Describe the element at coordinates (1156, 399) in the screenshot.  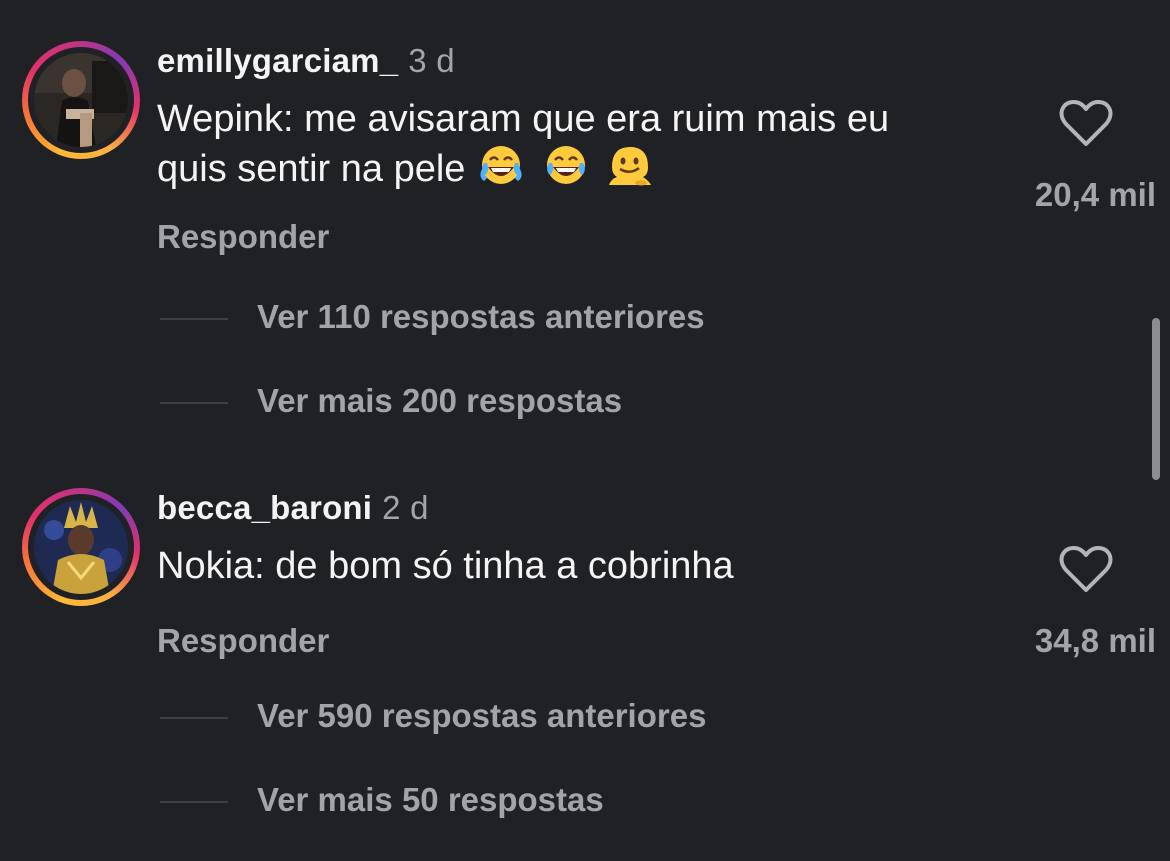
I see `scrollbar` at that location.